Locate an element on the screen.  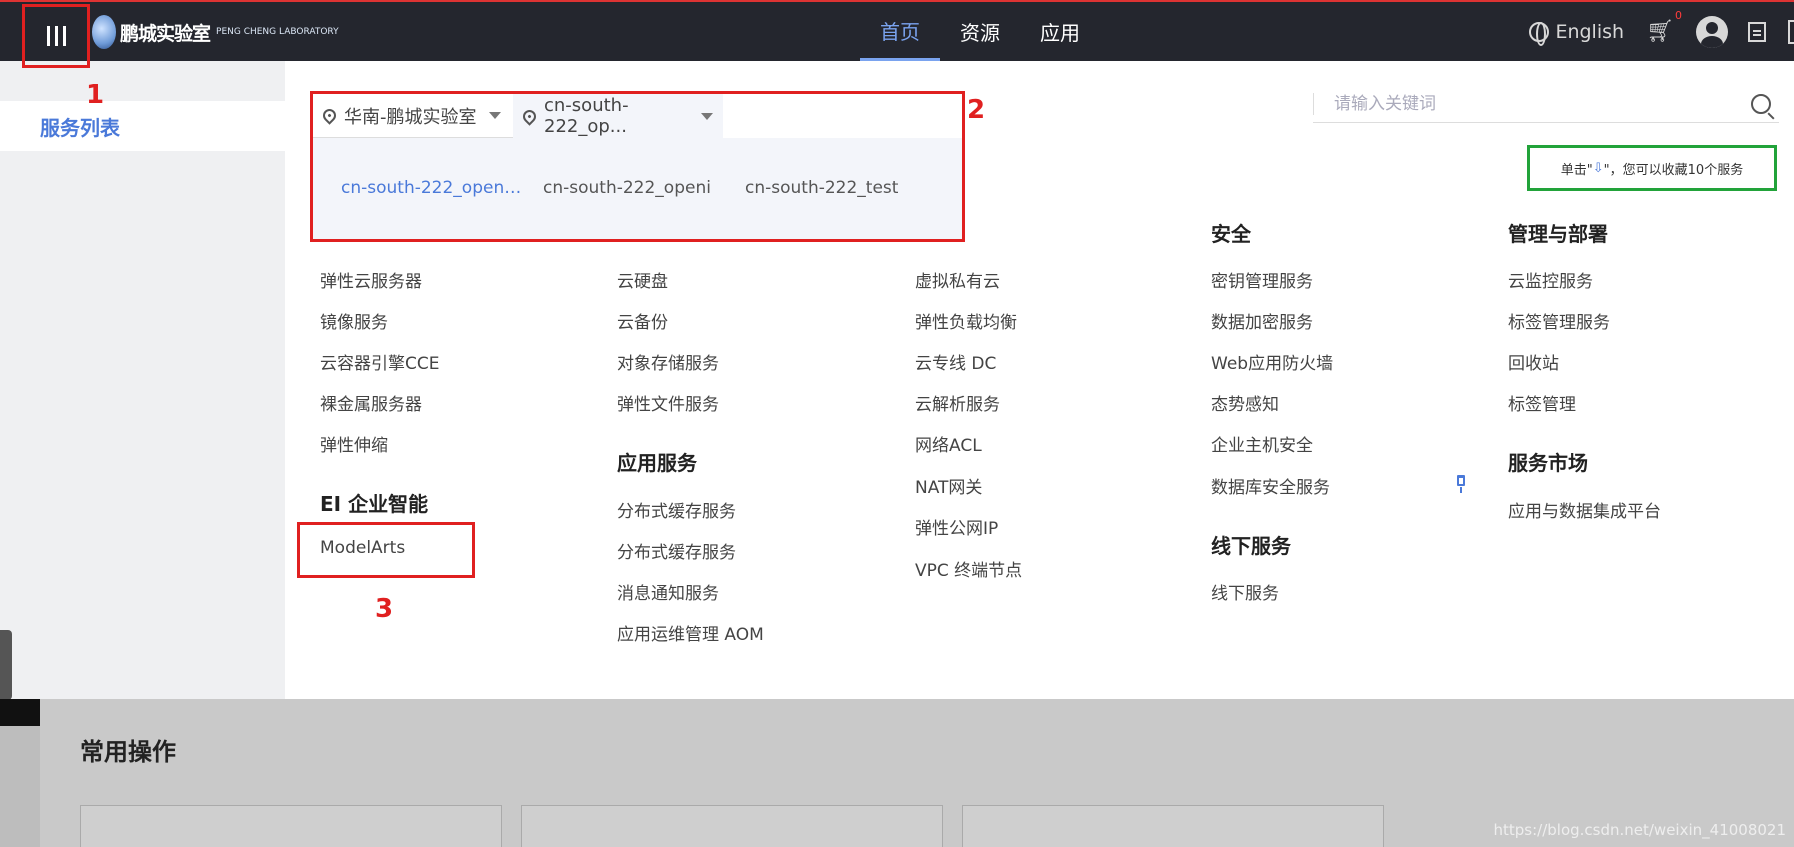
annotation-3: 3 is located at coordinates (384, 609).